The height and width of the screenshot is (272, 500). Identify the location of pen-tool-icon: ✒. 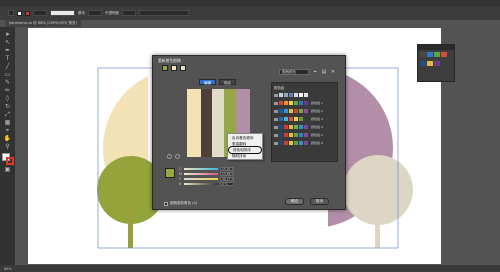
(8, 50).